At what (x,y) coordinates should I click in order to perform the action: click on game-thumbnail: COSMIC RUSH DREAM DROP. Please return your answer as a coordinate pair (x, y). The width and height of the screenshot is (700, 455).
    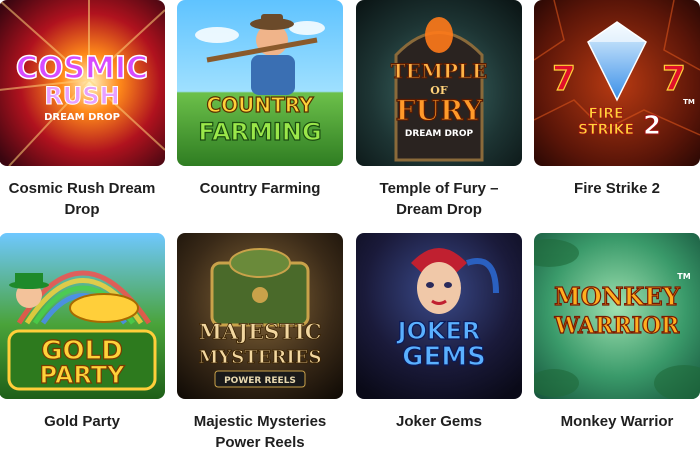
    Looking at the image, I should click on (82, 83).